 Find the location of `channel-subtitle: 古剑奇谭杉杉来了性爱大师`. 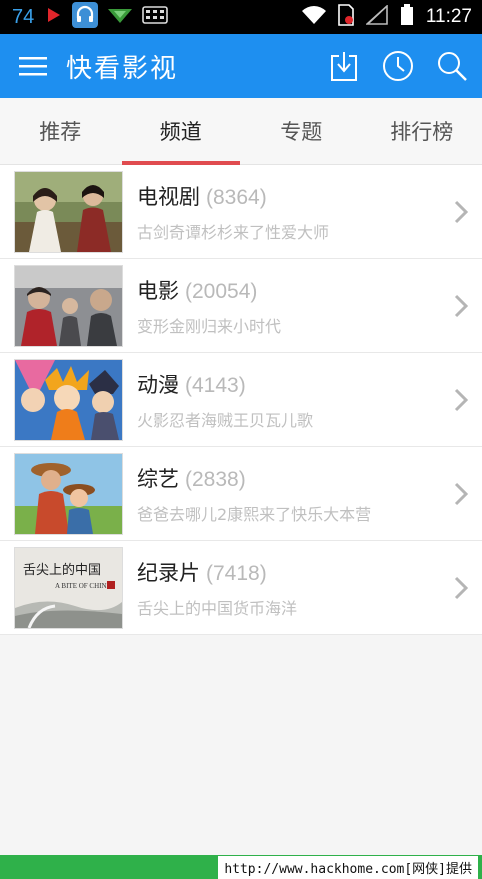

channel-subtitle: 古剑奇谭杉杉来了性爱大师 is located at coordinates (233, 232).